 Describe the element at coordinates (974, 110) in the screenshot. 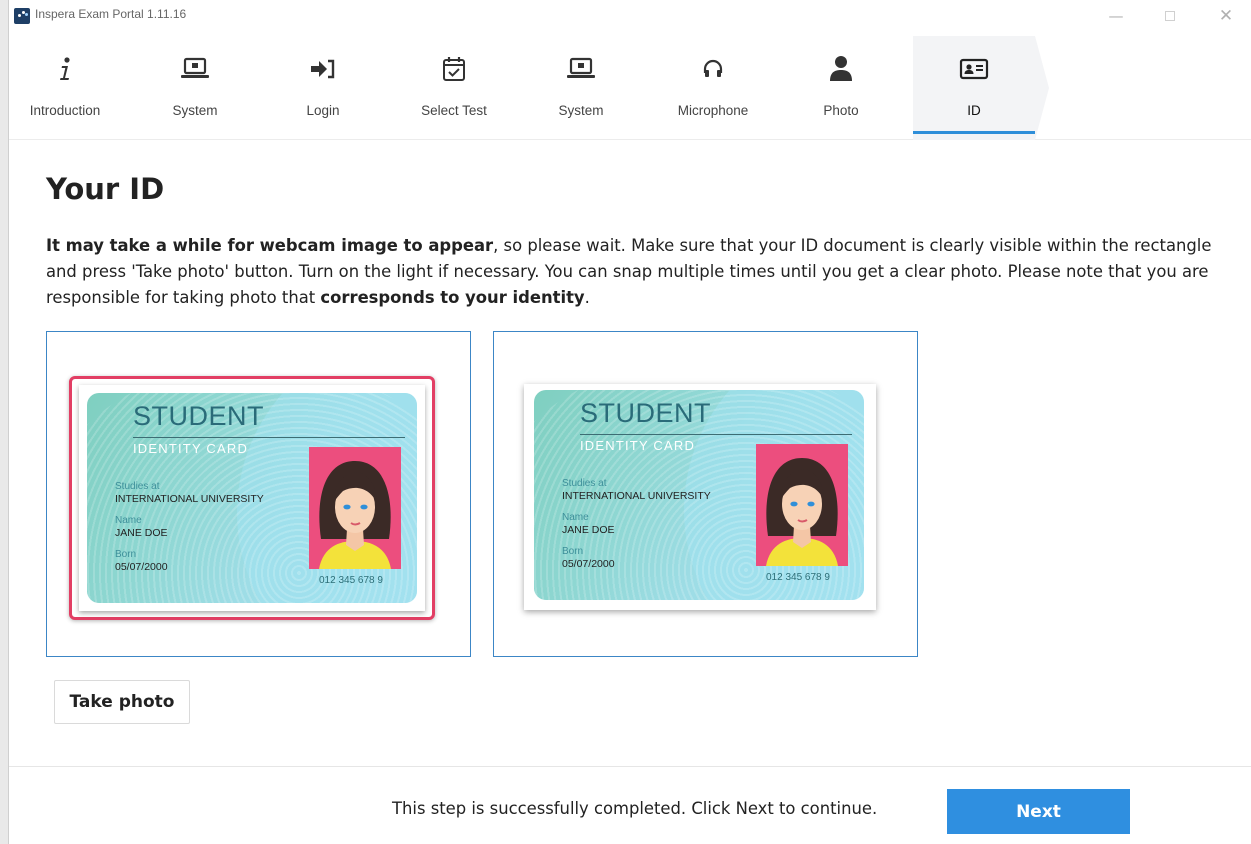

I see `step-label: ID` at that location.